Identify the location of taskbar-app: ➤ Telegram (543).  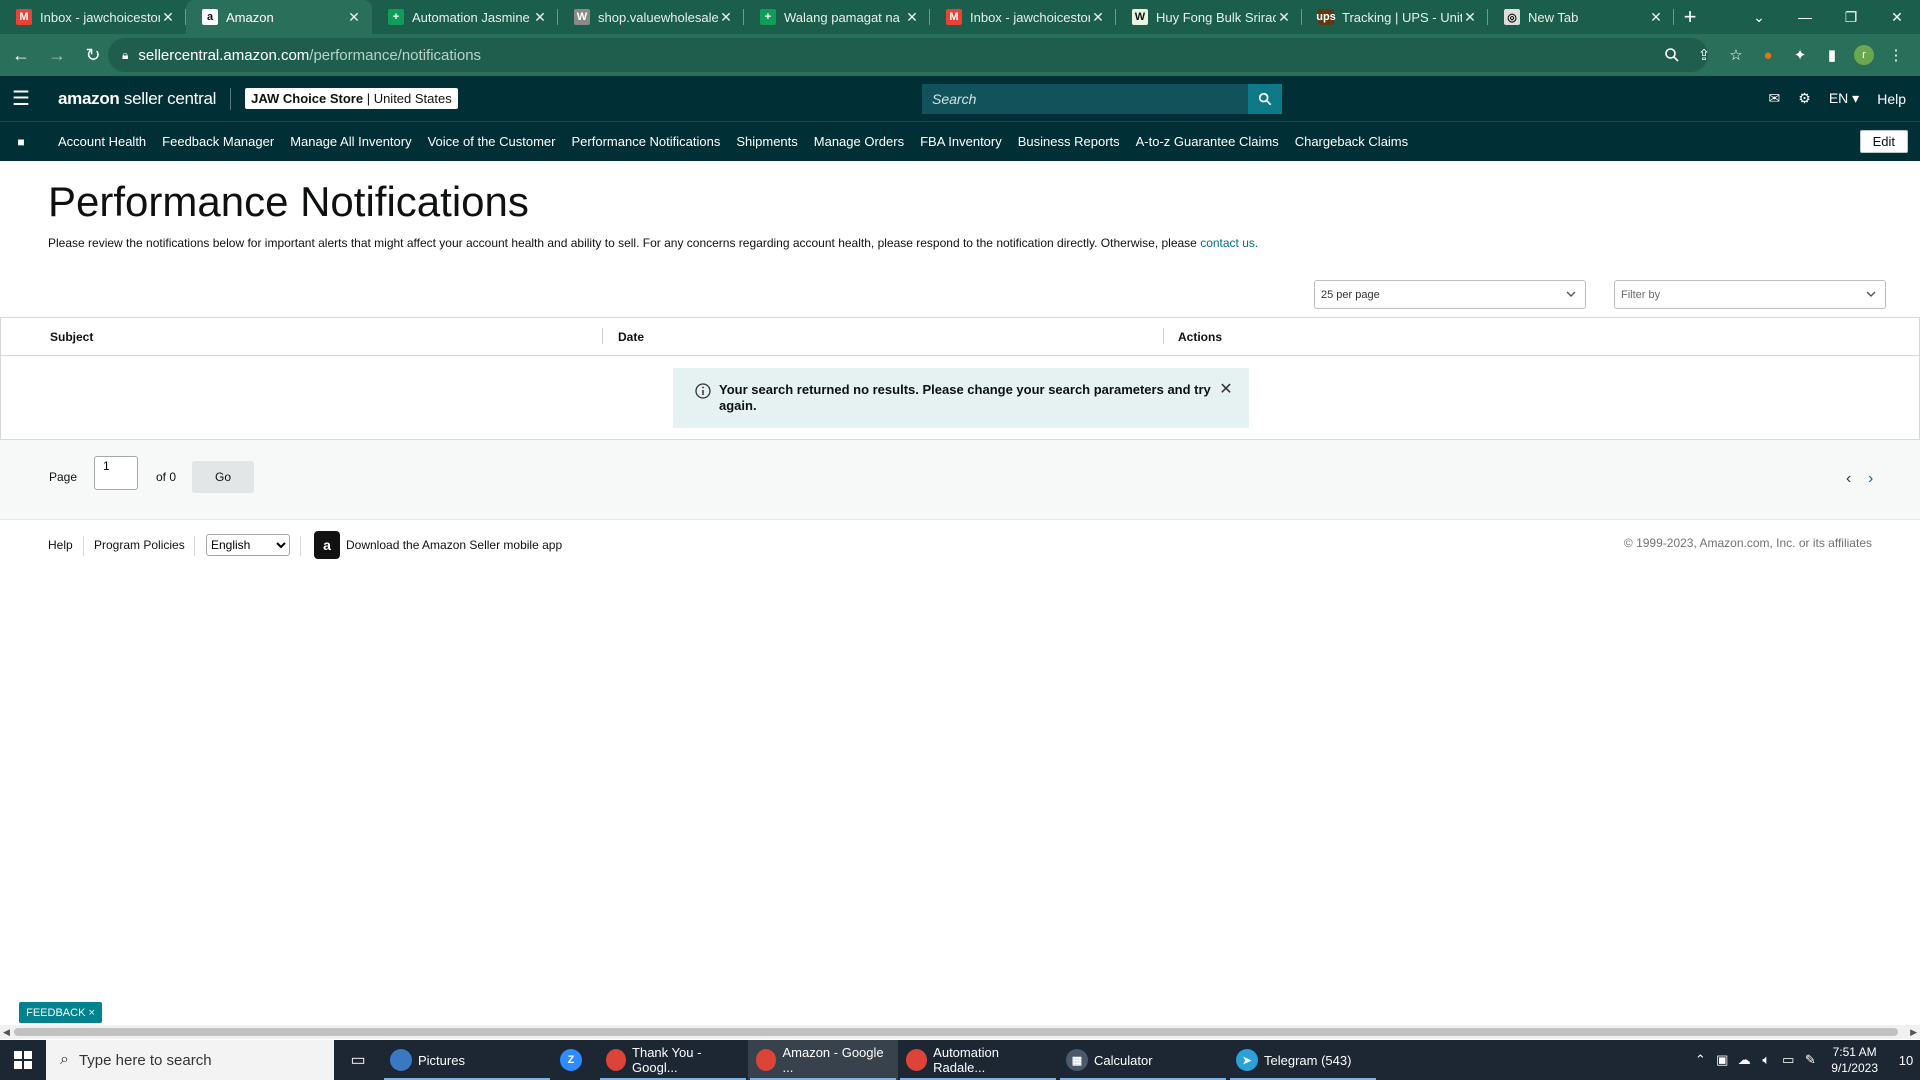
(1303, 1060).